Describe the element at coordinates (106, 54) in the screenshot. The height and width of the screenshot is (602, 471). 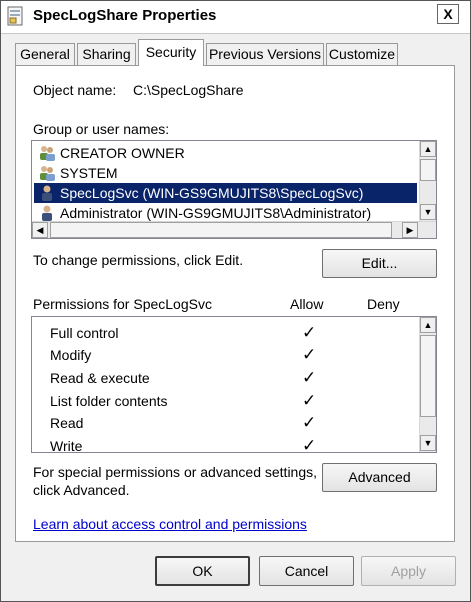
I see `tab-sharing: Sharing` at that location.